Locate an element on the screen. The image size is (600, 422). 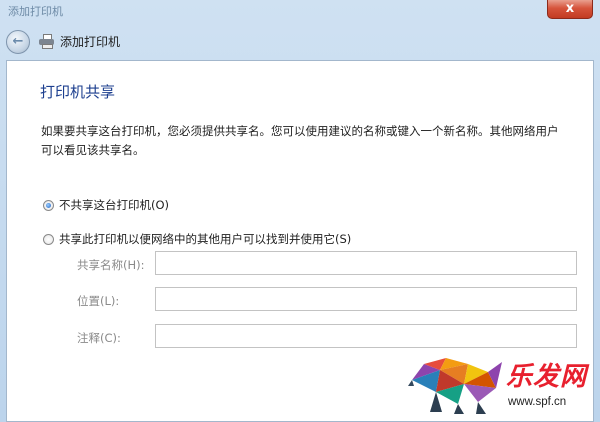
site-watermark: 乐发网 www.spf.cn is located at coordinates (501, 385).